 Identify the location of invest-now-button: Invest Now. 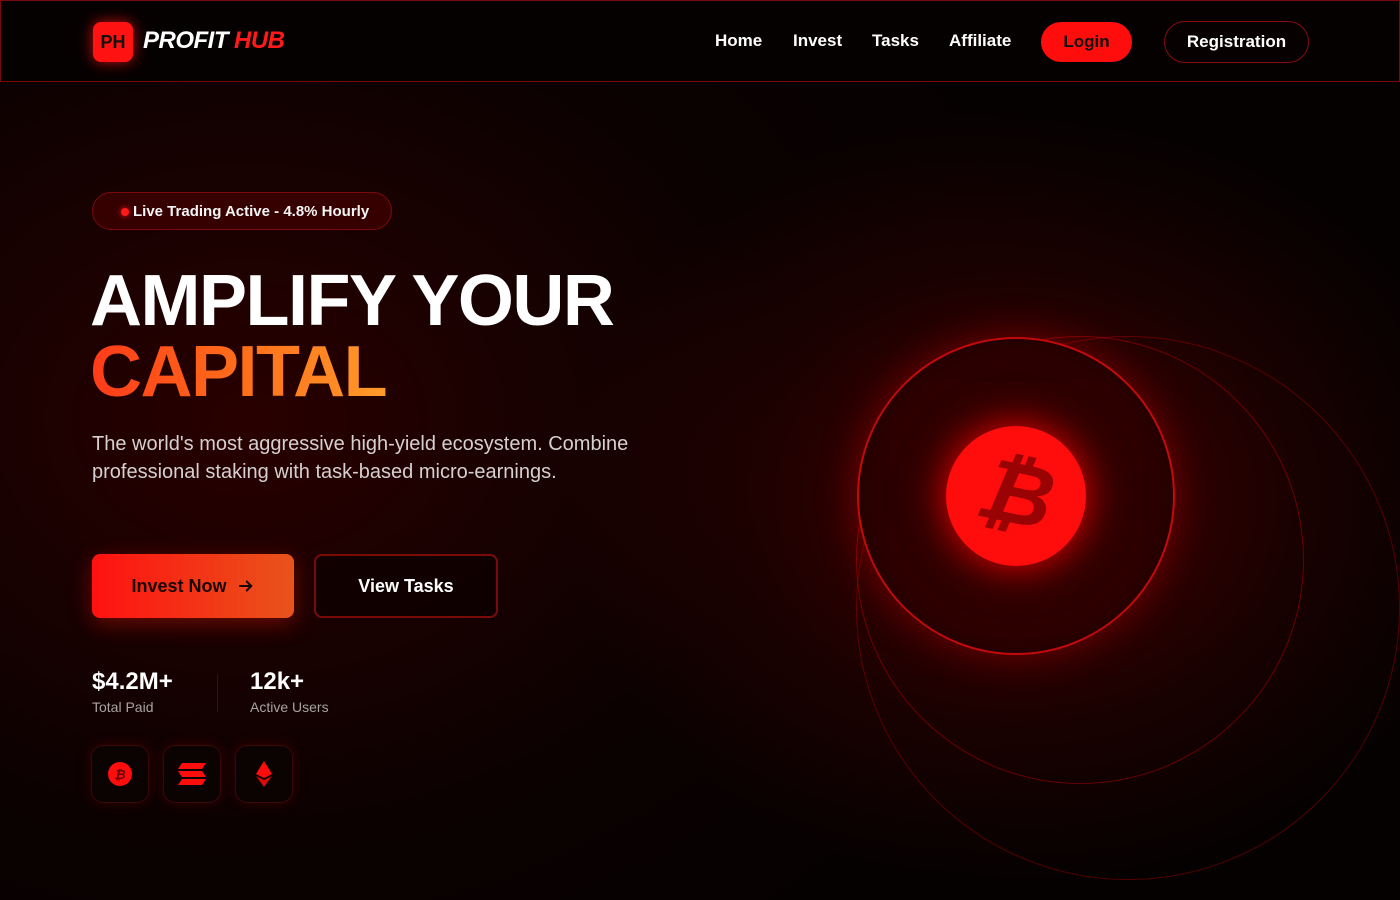
(193, 586).